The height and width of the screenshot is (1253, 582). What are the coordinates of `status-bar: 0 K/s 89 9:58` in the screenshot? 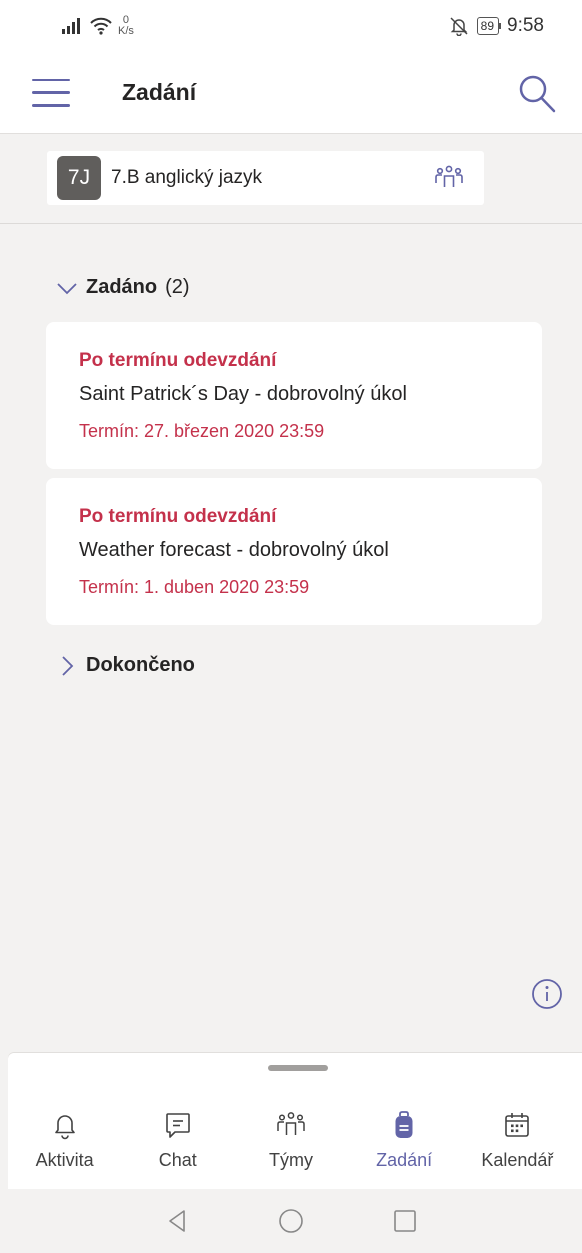 It's located at (291, 26).